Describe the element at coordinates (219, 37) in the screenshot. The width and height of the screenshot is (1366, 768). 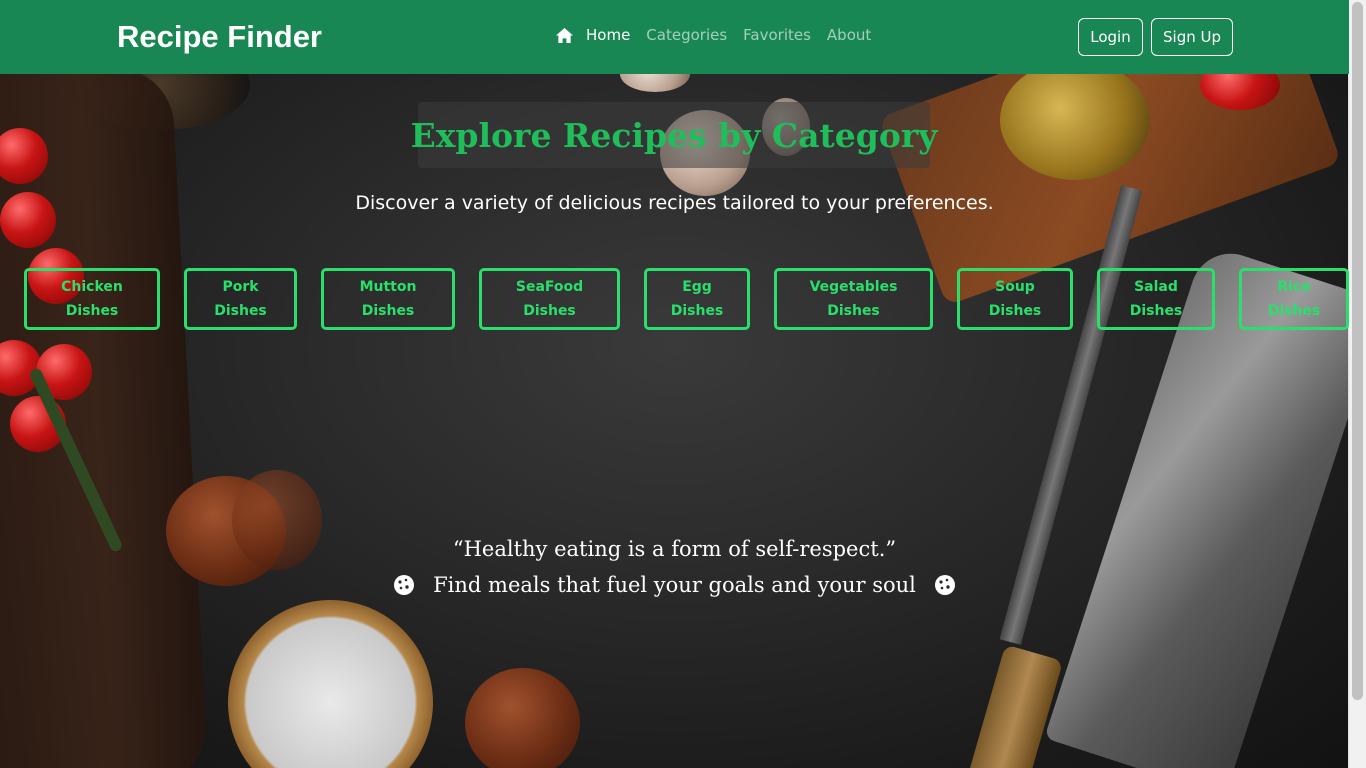
I see `brand-logo: Recipe Finder` at that location.